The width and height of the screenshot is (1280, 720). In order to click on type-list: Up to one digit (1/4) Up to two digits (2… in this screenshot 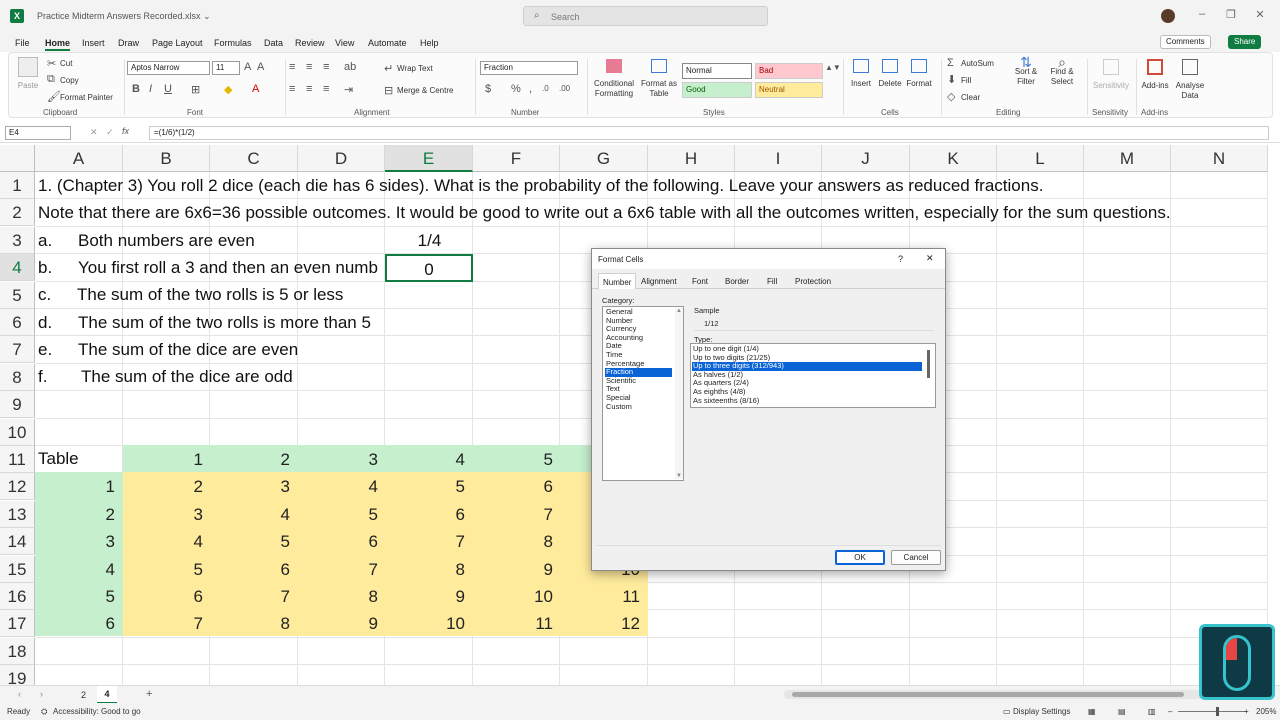, I will do `click(813, 375)`.